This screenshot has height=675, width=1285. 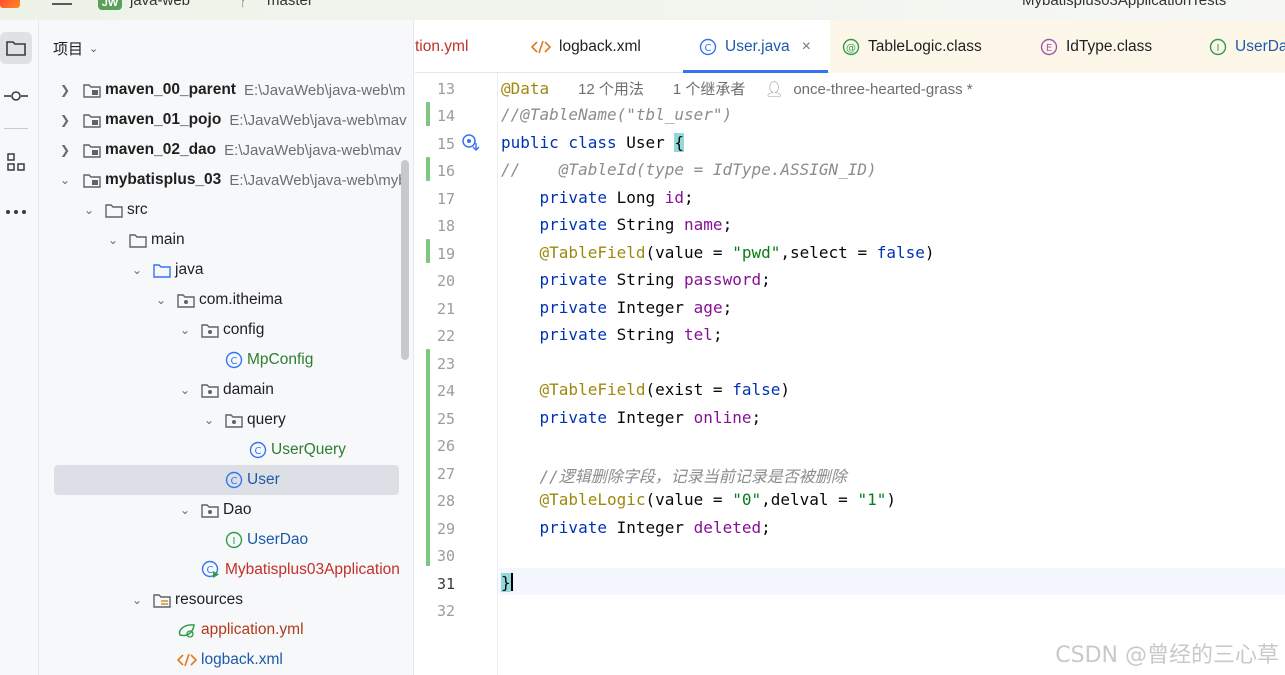 I want to click on code-line-31: }, so click(x=507, y=582).